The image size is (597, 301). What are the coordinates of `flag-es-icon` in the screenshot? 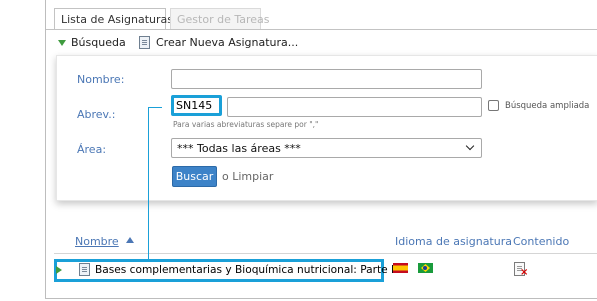 It's located at (400, 268).